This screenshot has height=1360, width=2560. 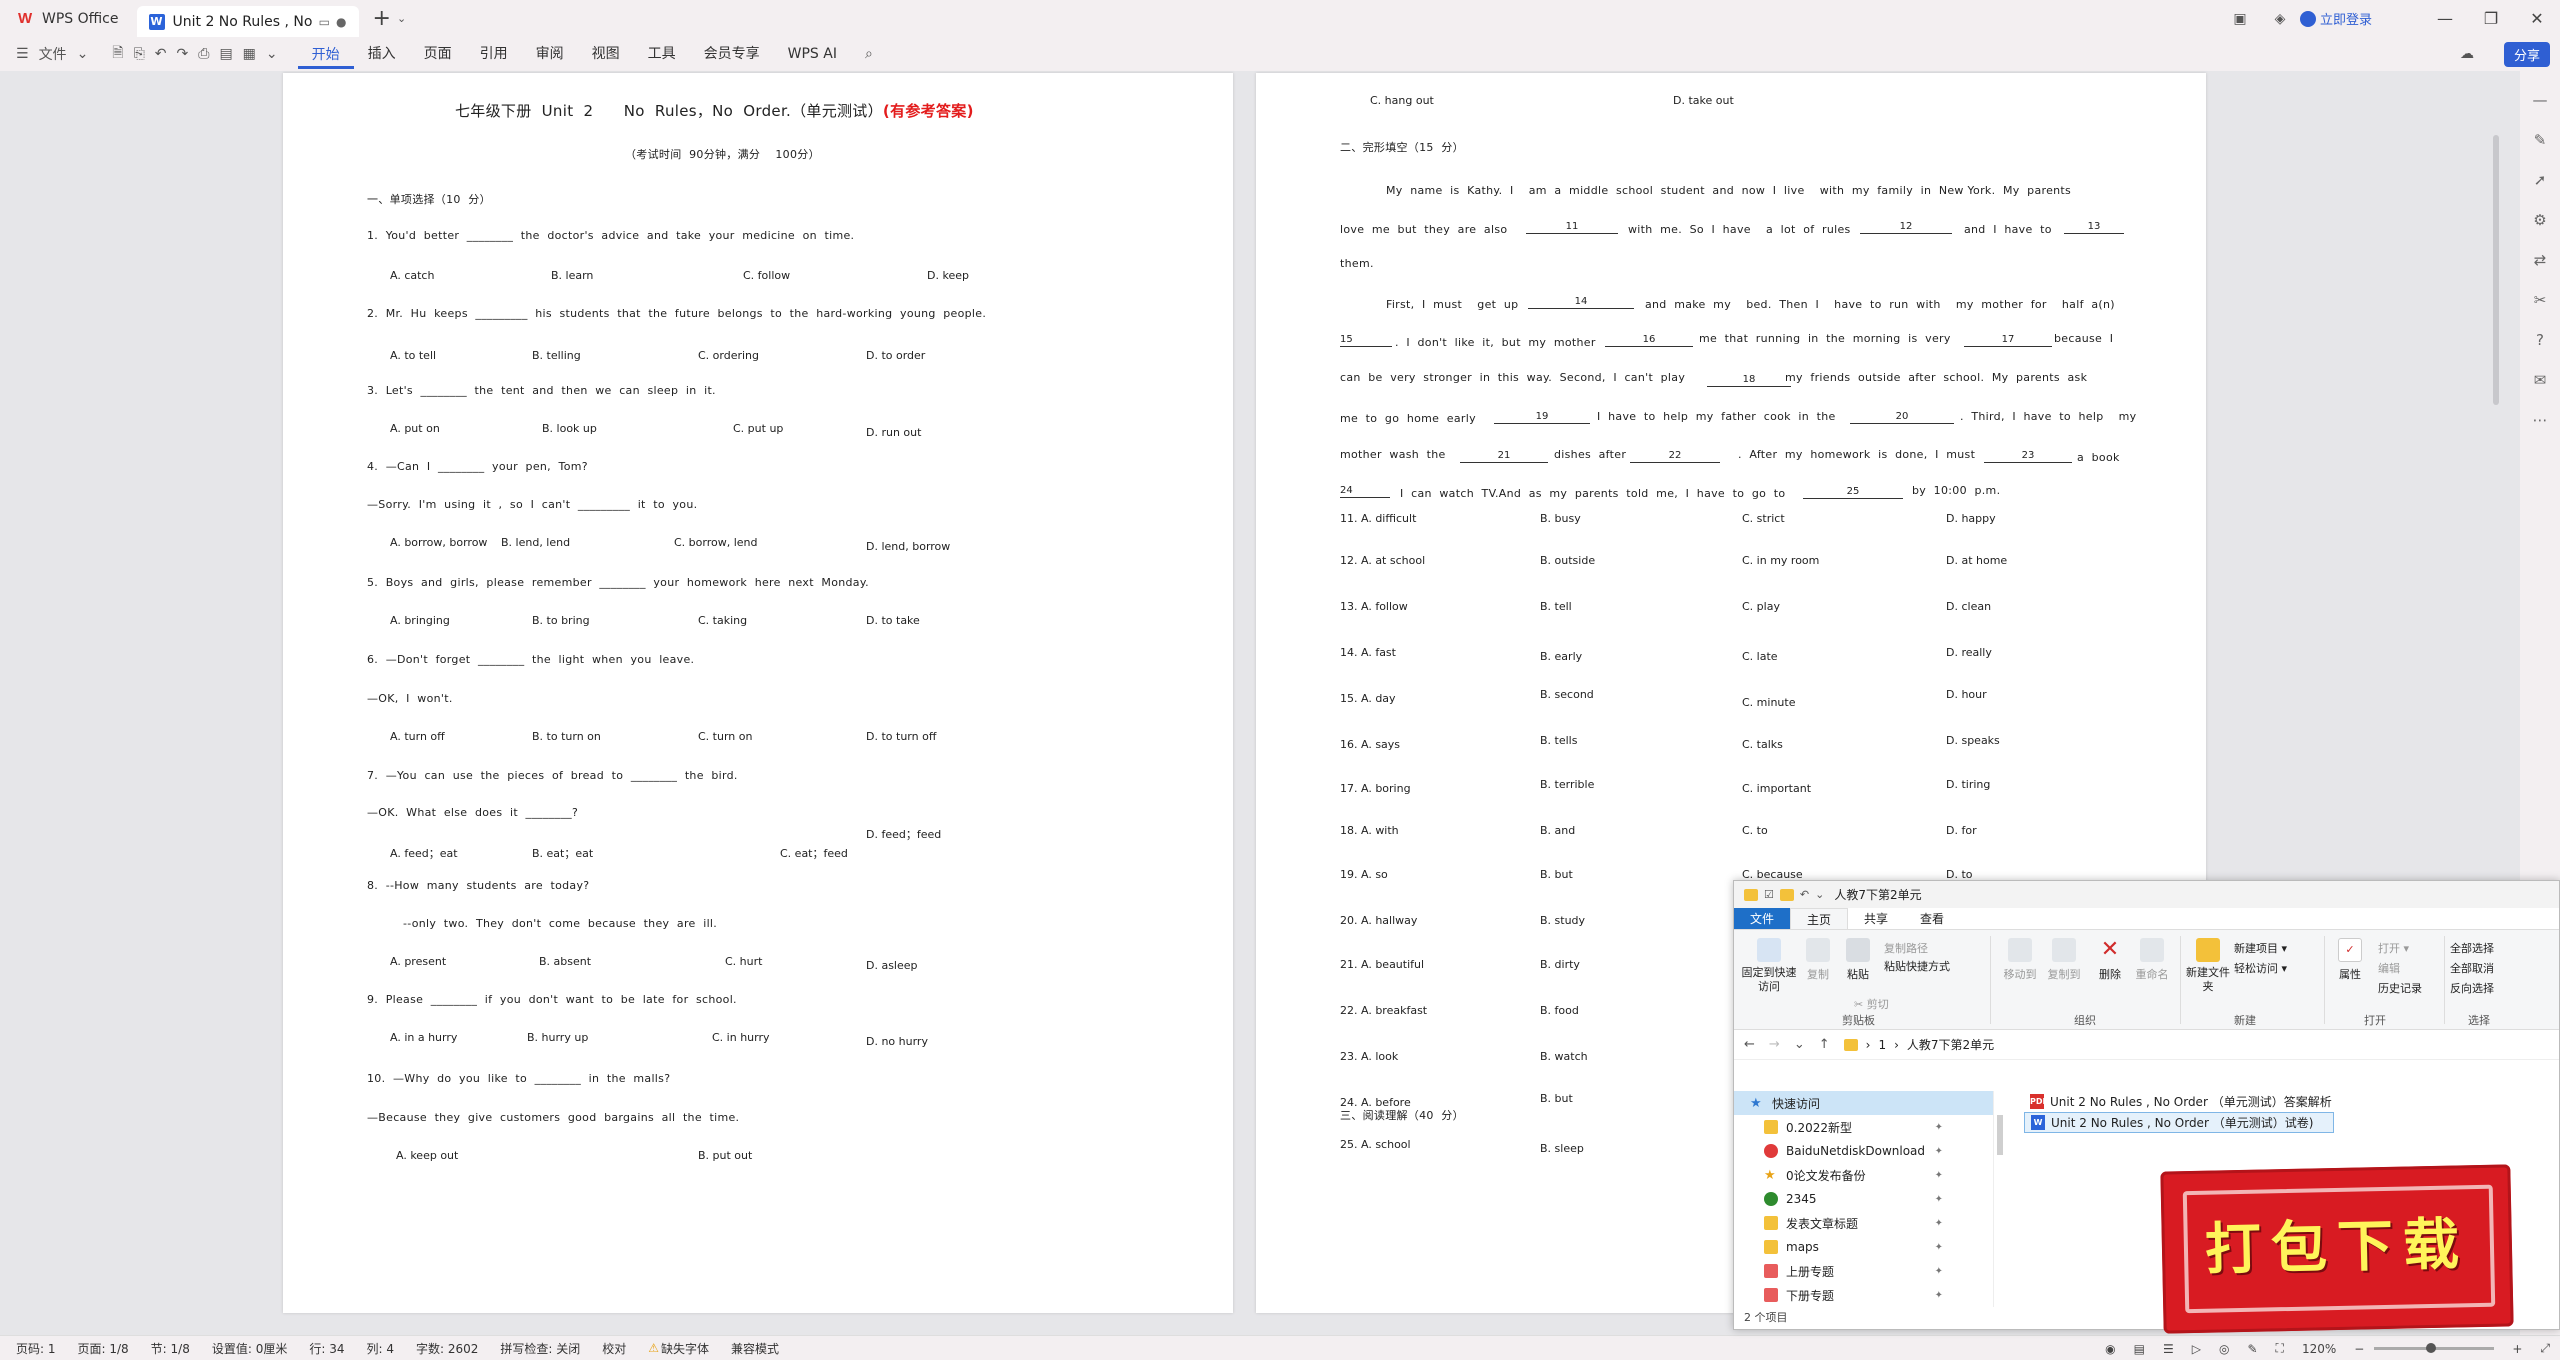 I want to click on menu-view: 视图, so click(x=606, y=54).